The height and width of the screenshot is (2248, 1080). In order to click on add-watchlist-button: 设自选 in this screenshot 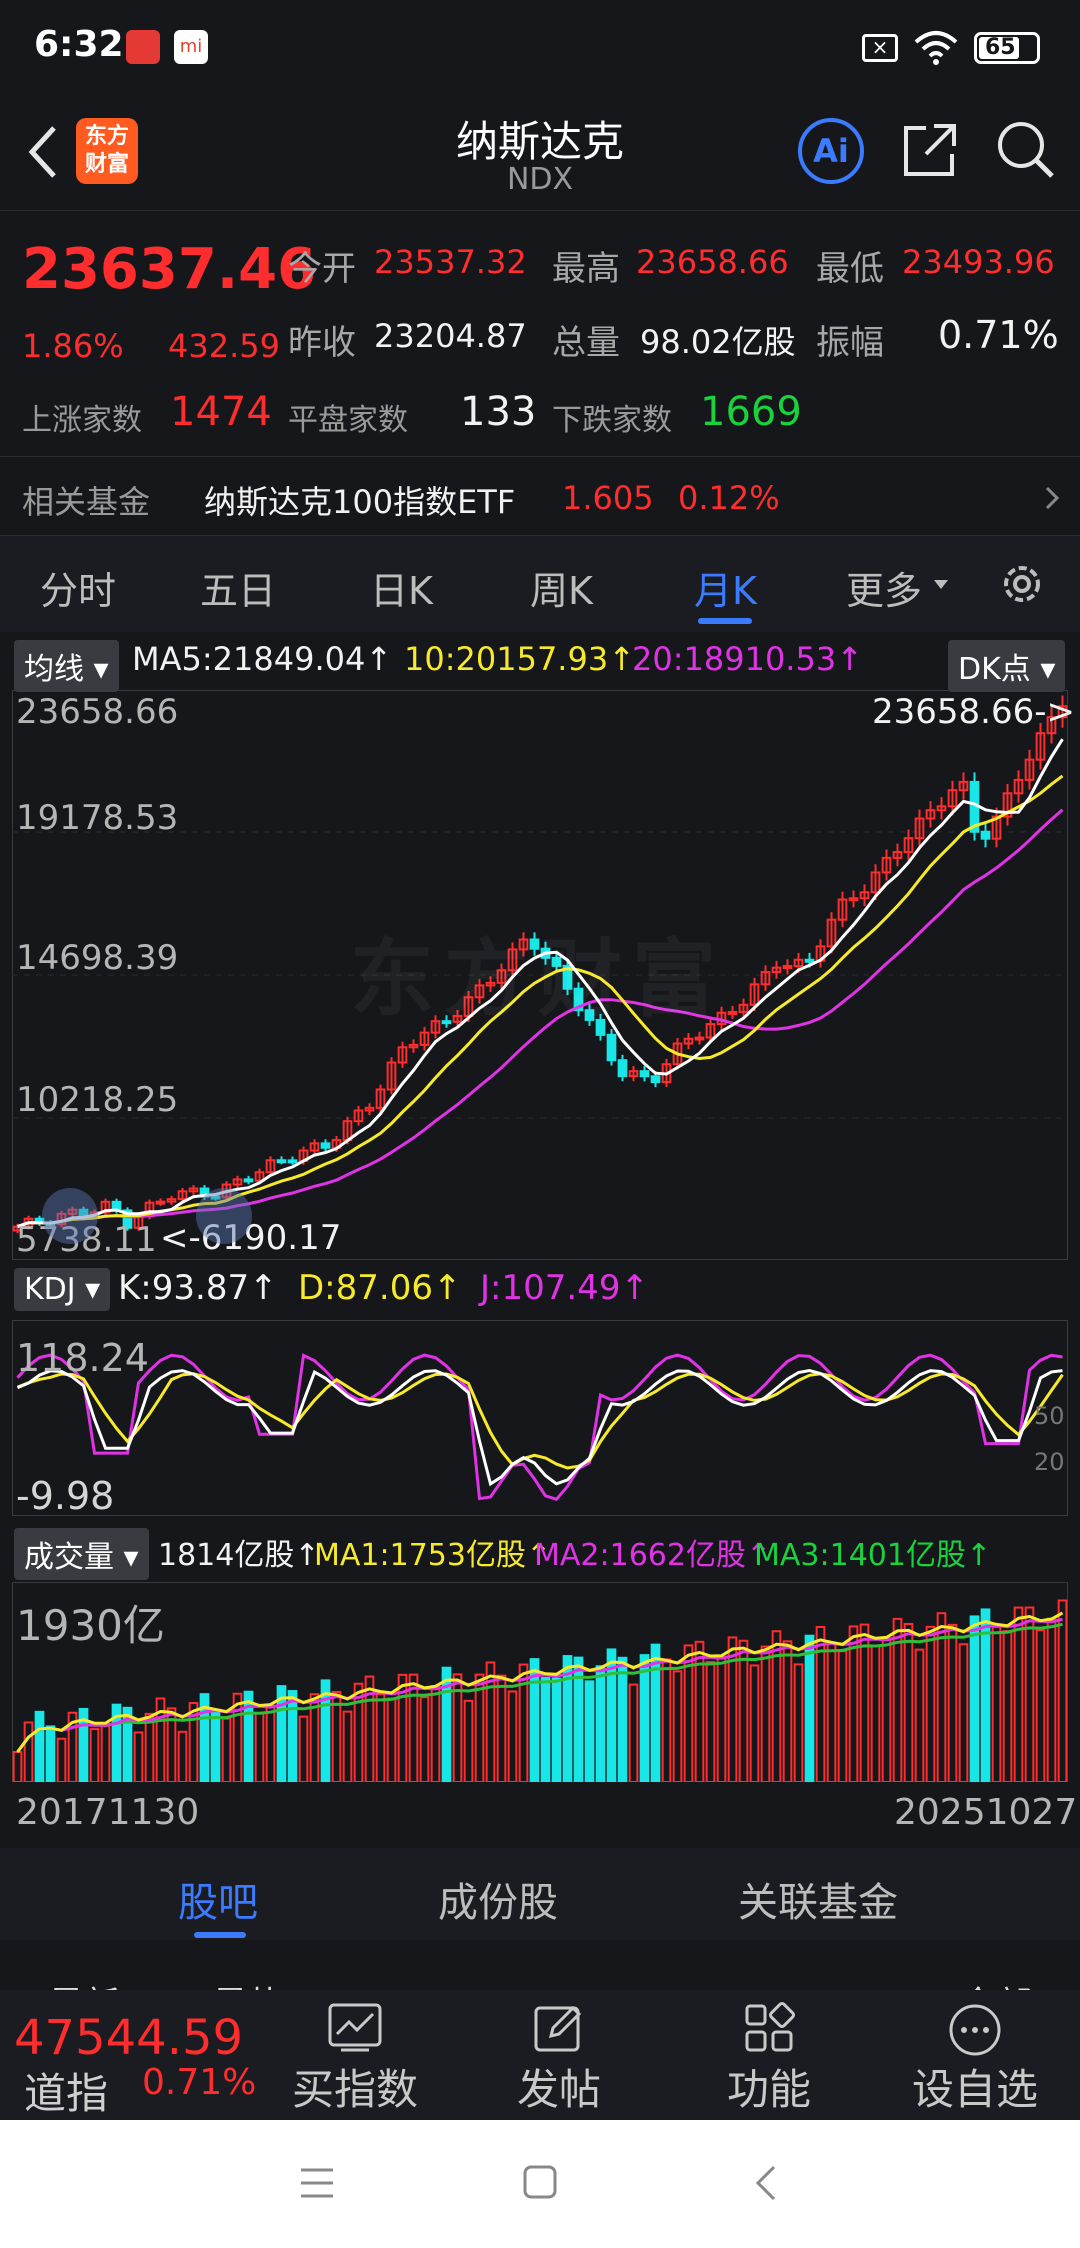, I will do `click(975, 2057)`.